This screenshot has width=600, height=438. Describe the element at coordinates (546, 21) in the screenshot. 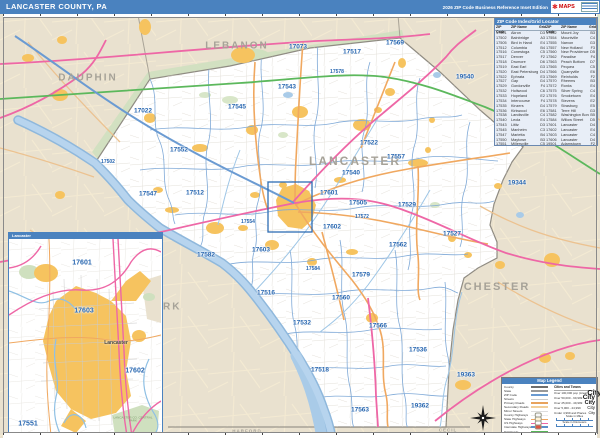

I see `zip-table-header: ZIP Code Index/Grid Locator` at that location.